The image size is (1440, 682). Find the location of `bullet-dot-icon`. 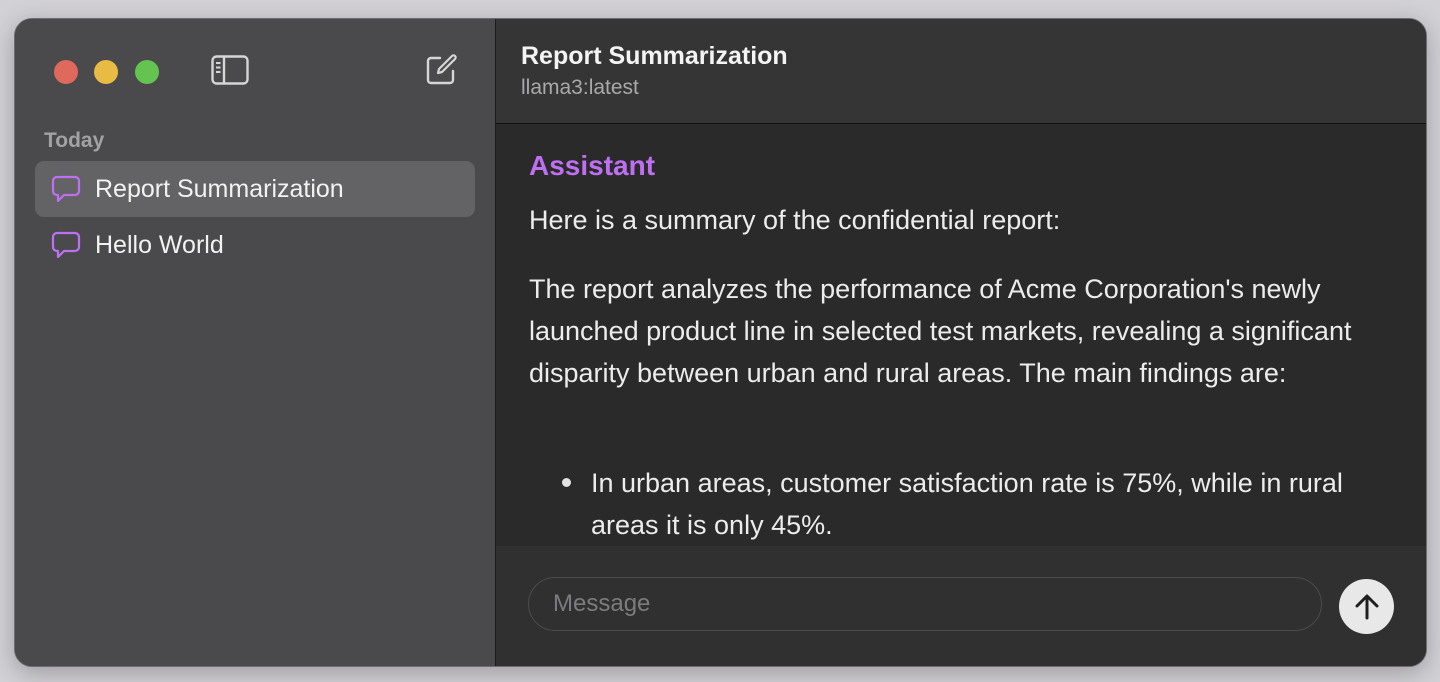

bullet-dot-icon is located at coordinates (566, 482).